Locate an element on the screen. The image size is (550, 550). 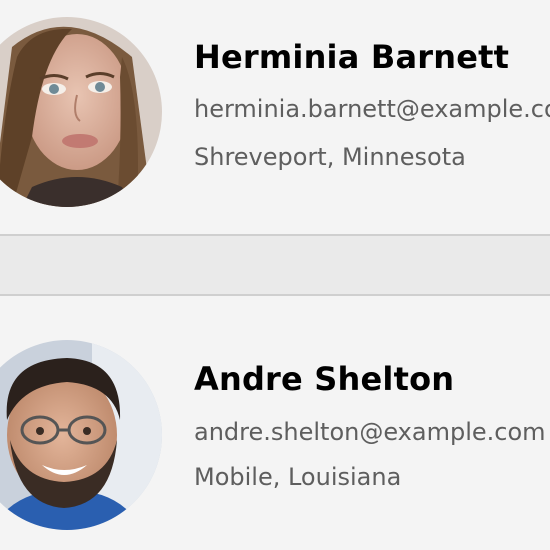
contact-location: Mobile, Louisiana is located at coordinates (298, 477).